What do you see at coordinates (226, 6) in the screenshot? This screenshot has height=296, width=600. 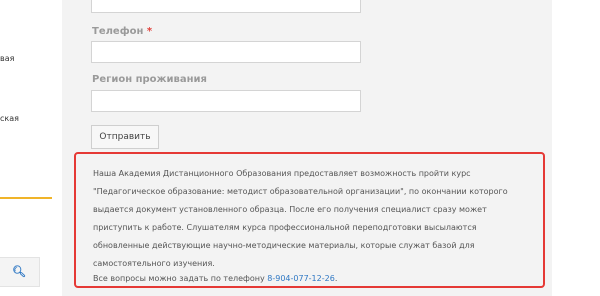 I see `email-field` at bounding box center [226, 6].